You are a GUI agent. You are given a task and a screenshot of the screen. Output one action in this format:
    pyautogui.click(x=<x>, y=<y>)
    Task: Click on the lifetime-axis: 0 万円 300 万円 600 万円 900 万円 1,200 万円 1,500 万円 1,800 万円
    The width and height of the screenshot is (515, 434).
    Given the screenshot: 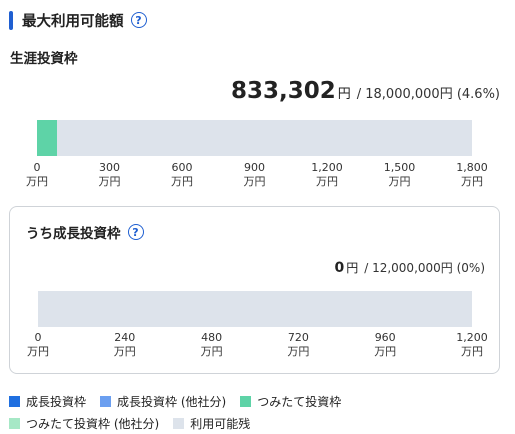 What is the action you would take?
    pyautogui.click(x=257, y=176)
    